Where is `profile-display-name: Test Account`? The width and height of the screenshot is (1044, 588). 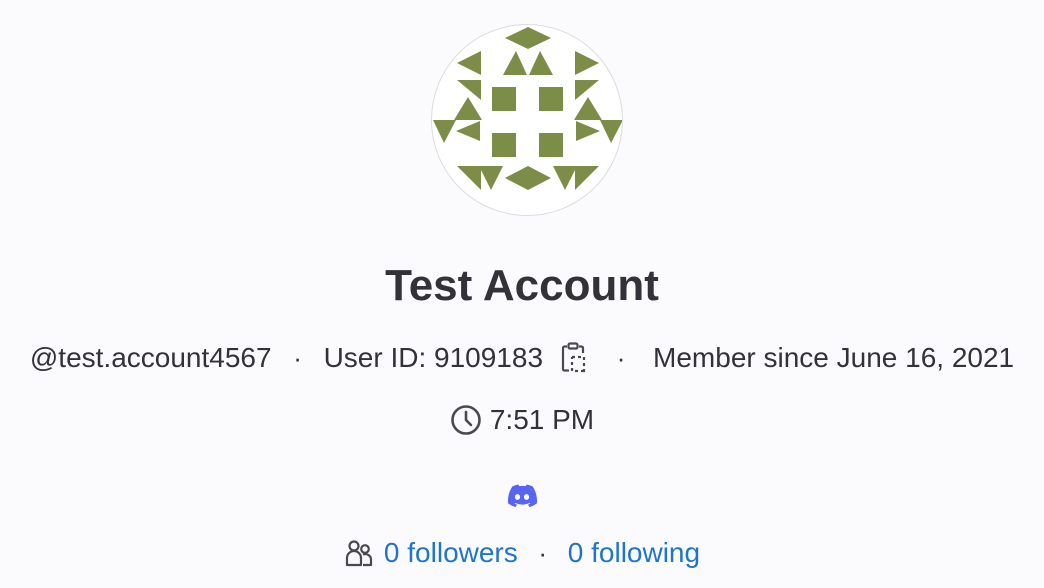 profile-display-name: Test Account is located at coordinates (522, 285).